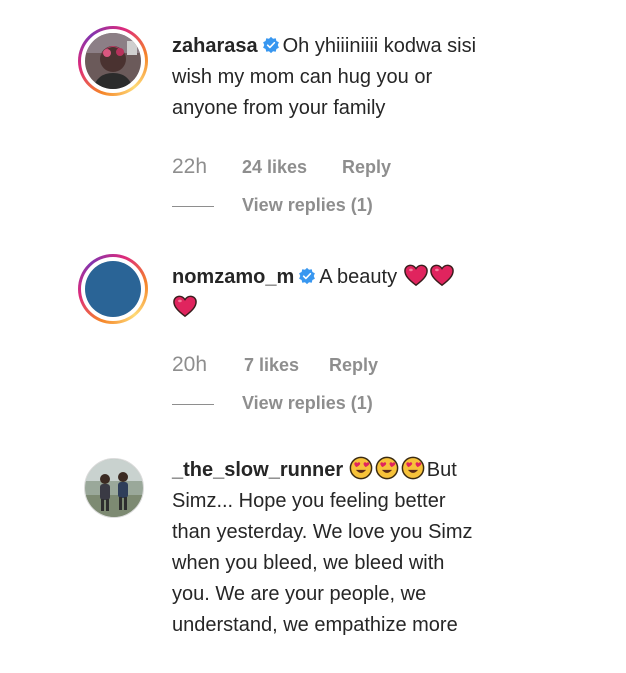 The width and height of the screenshot is (626, 673). I want to click on comment-text-block: nomzamo_m A beauty, so click(362, 293).